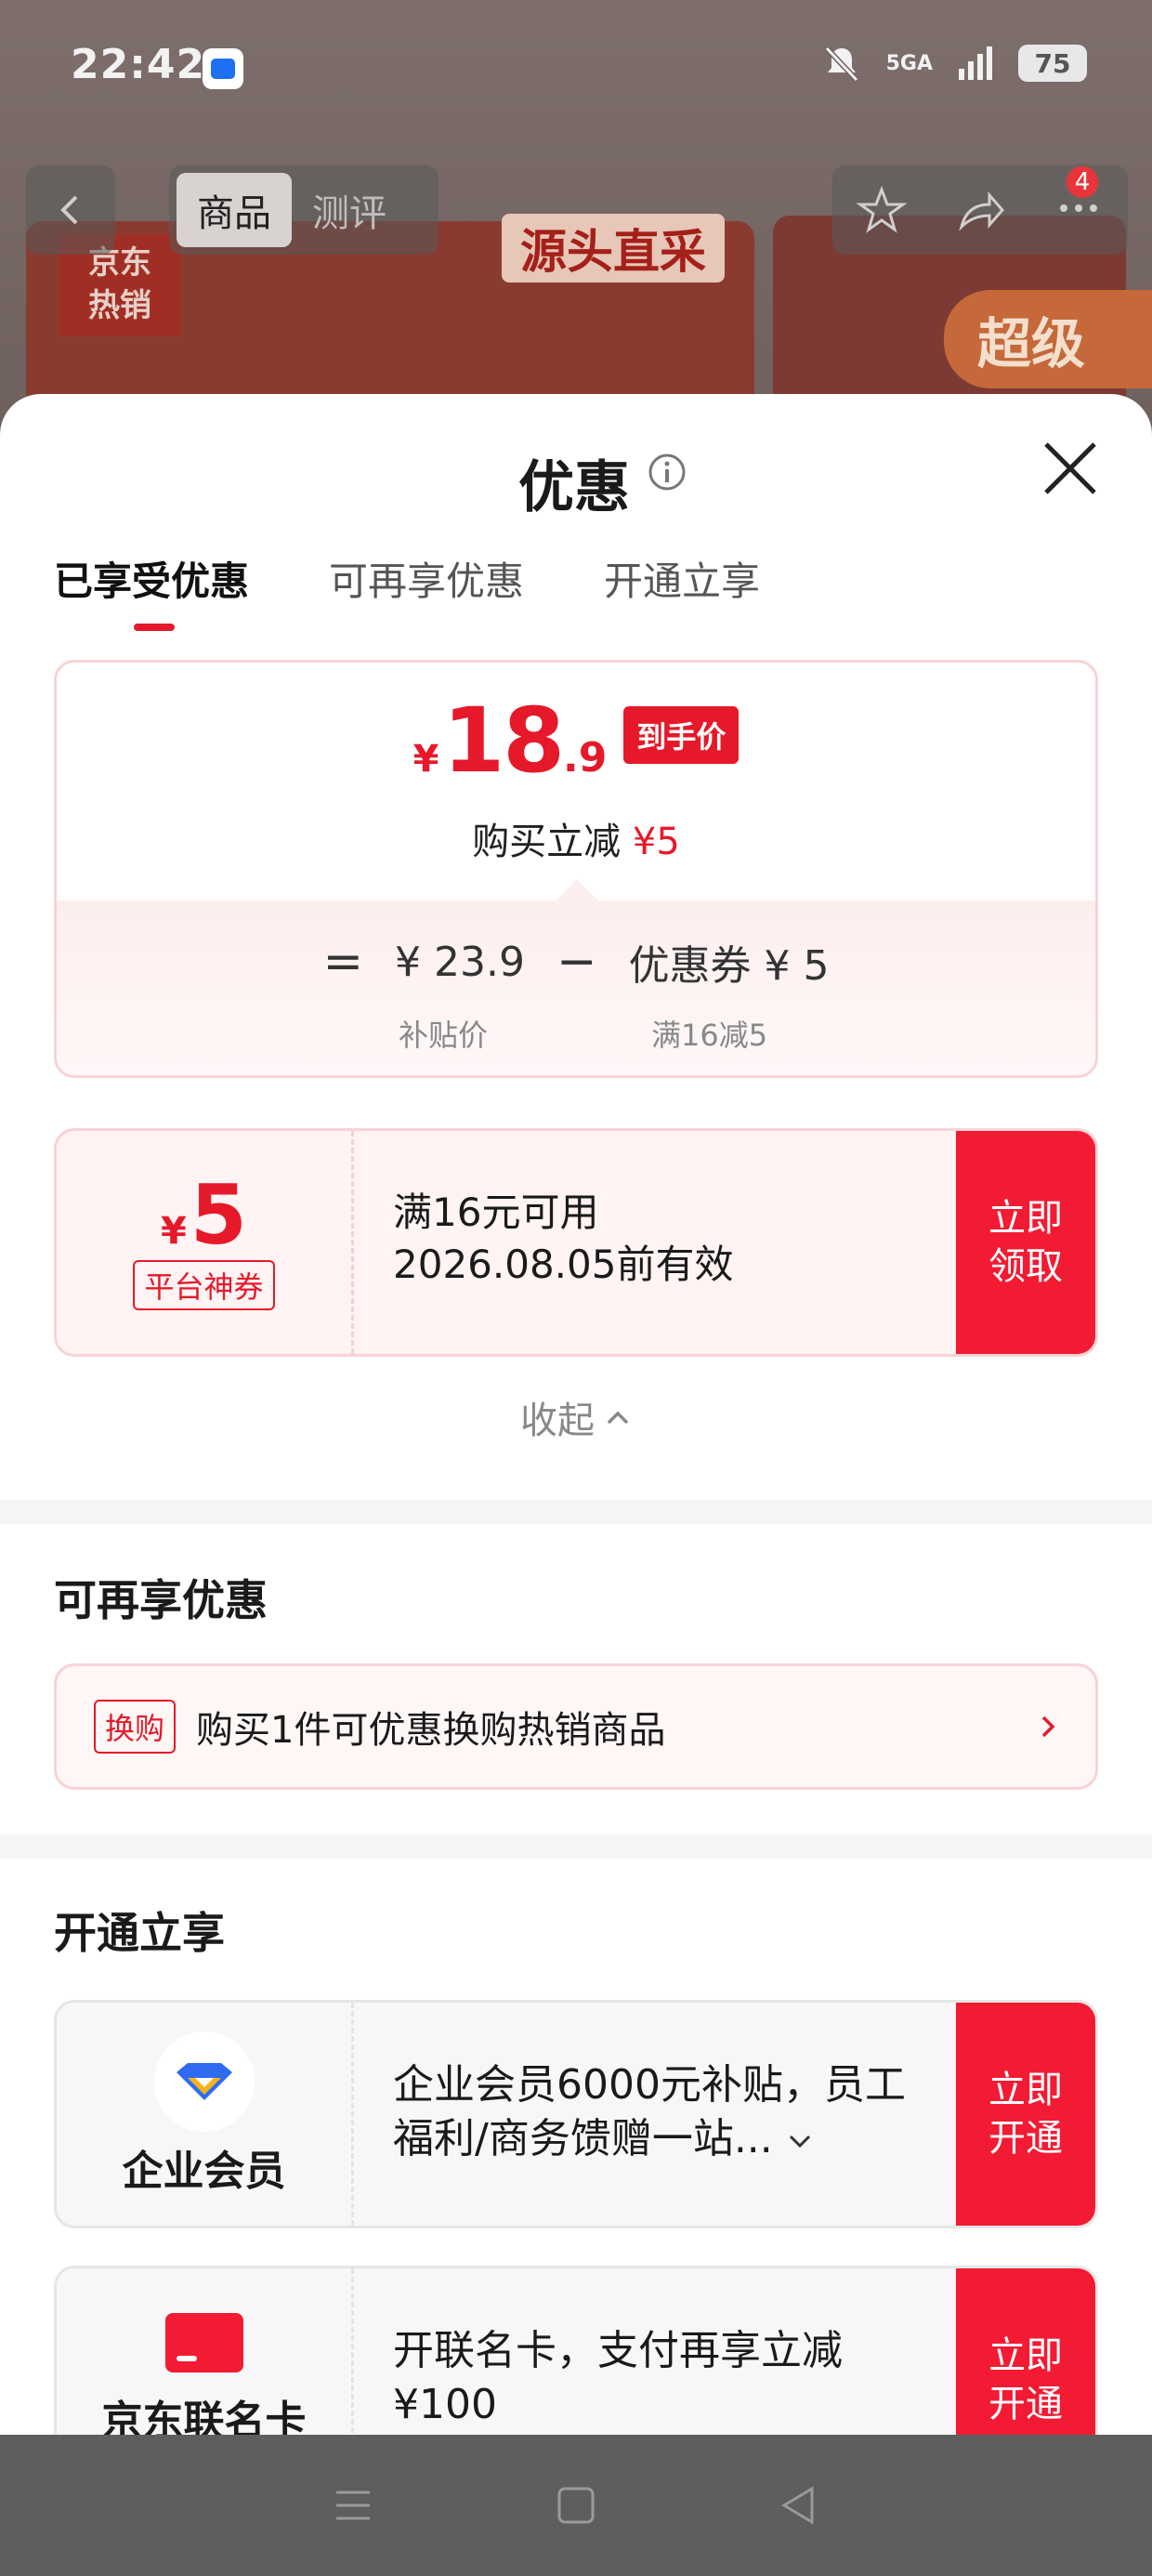 This screenshot has width=1152, height=2576. I want to click on product-tabs: 商品 测评, so click(304, 210).